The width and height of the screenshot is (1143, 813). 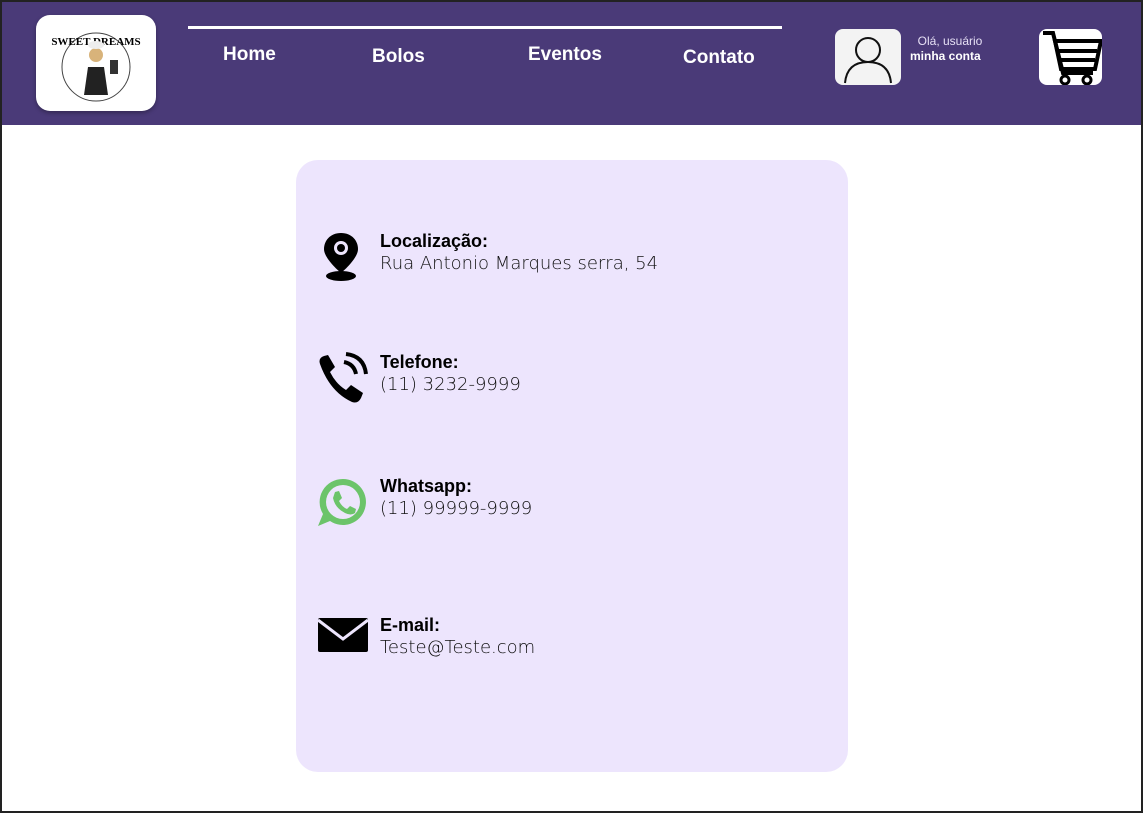 I want to click on cart-icon, so click(x=1072, y=58).